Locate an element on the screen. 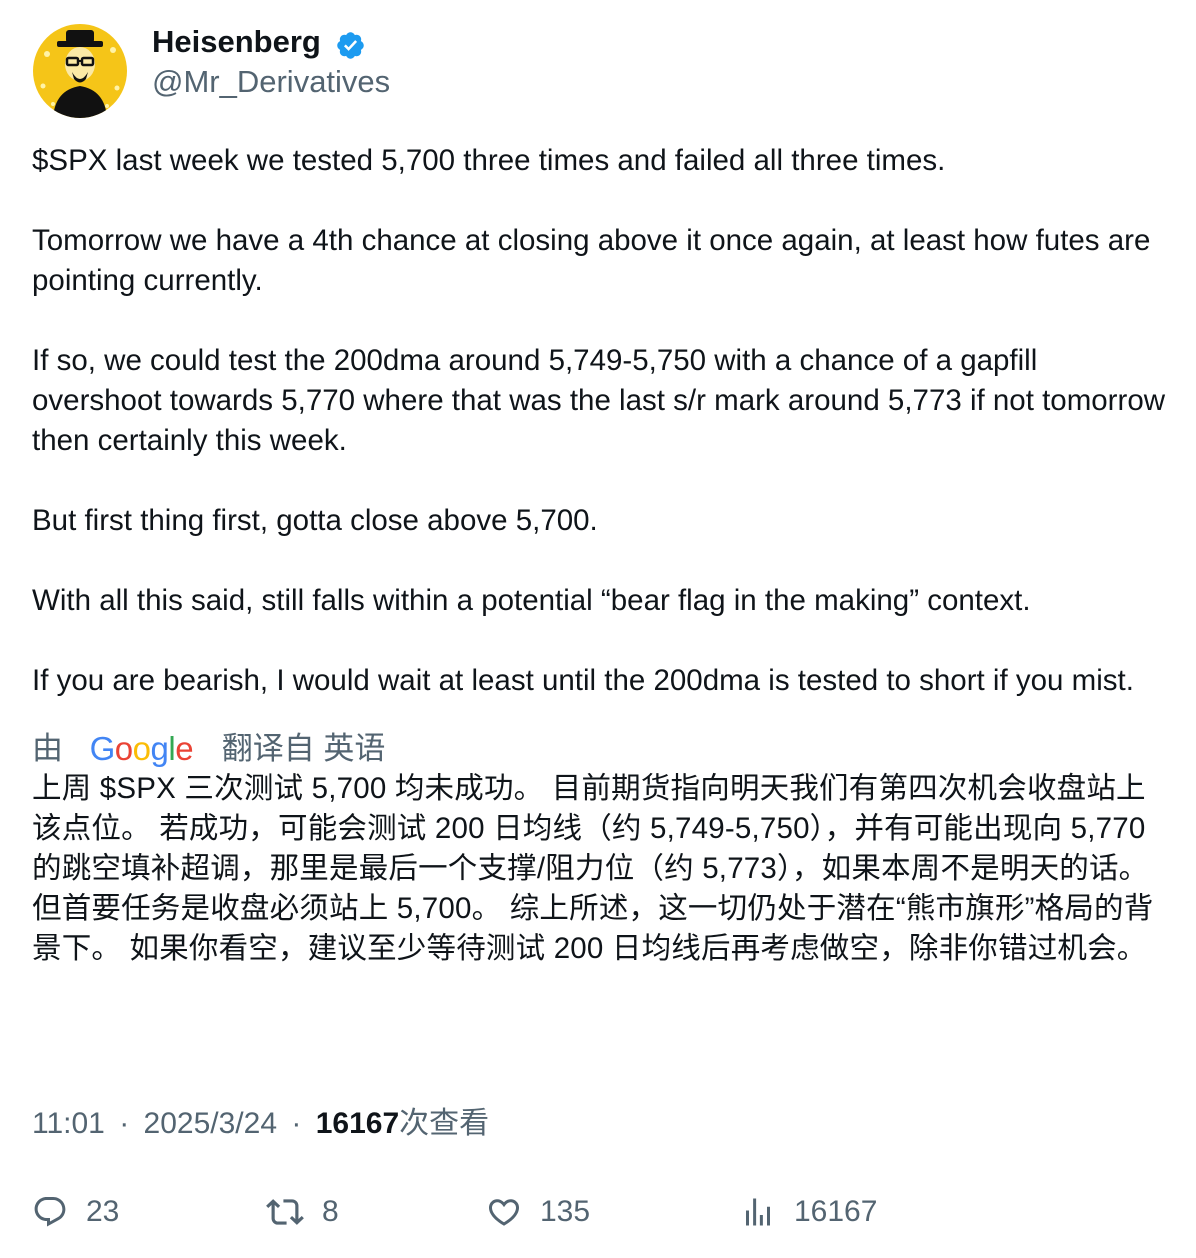  analytics-icon is located at coordinates (758, 1212).